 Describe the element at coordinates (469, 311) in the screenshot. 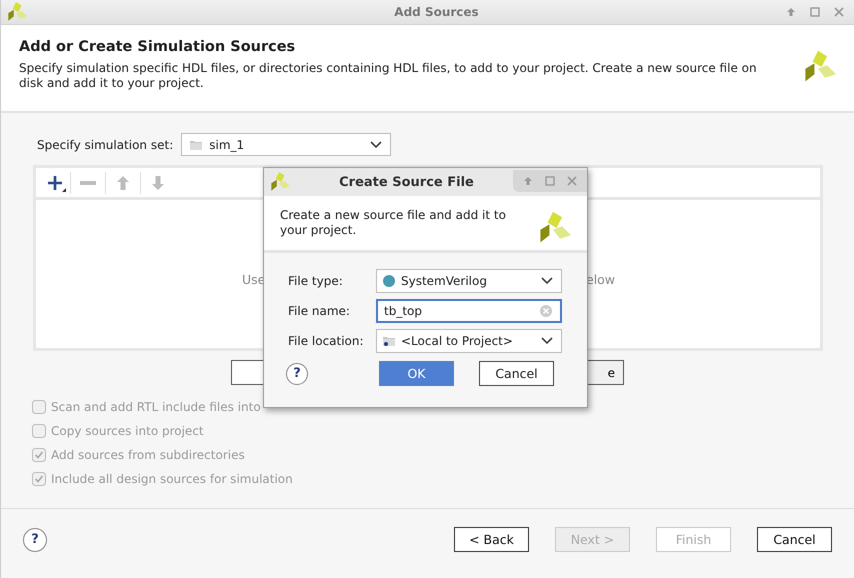

I see `file-name-field: tb_top` at that location.